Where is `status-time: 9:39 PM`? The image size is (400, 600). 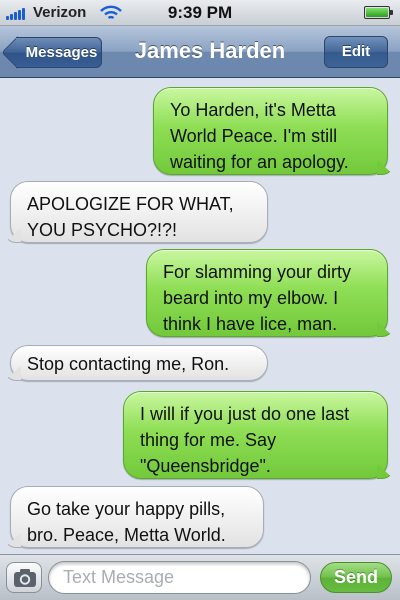 status-time: 9:39 PM is located at coordinates (200, 12).